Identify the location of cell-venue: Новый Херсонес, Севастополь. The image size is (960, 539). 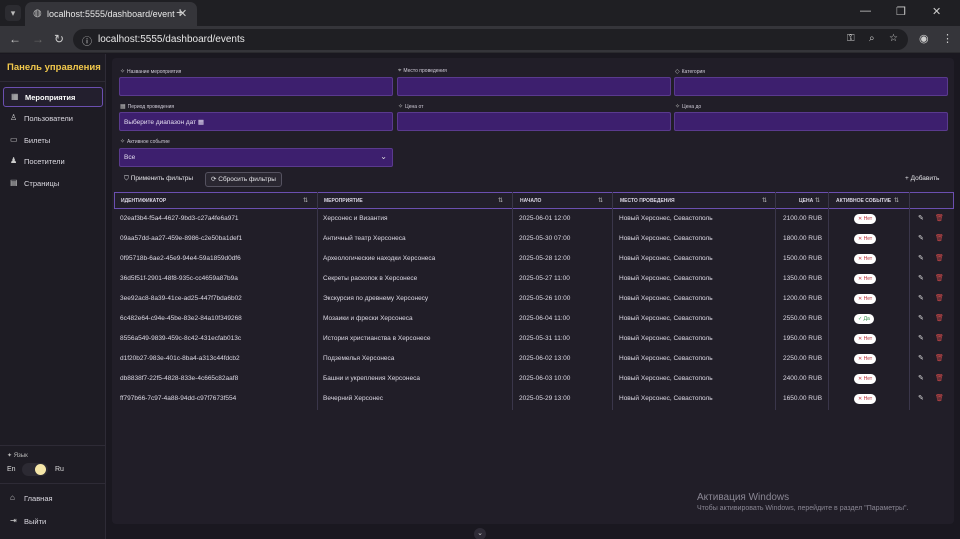
(666, 358).